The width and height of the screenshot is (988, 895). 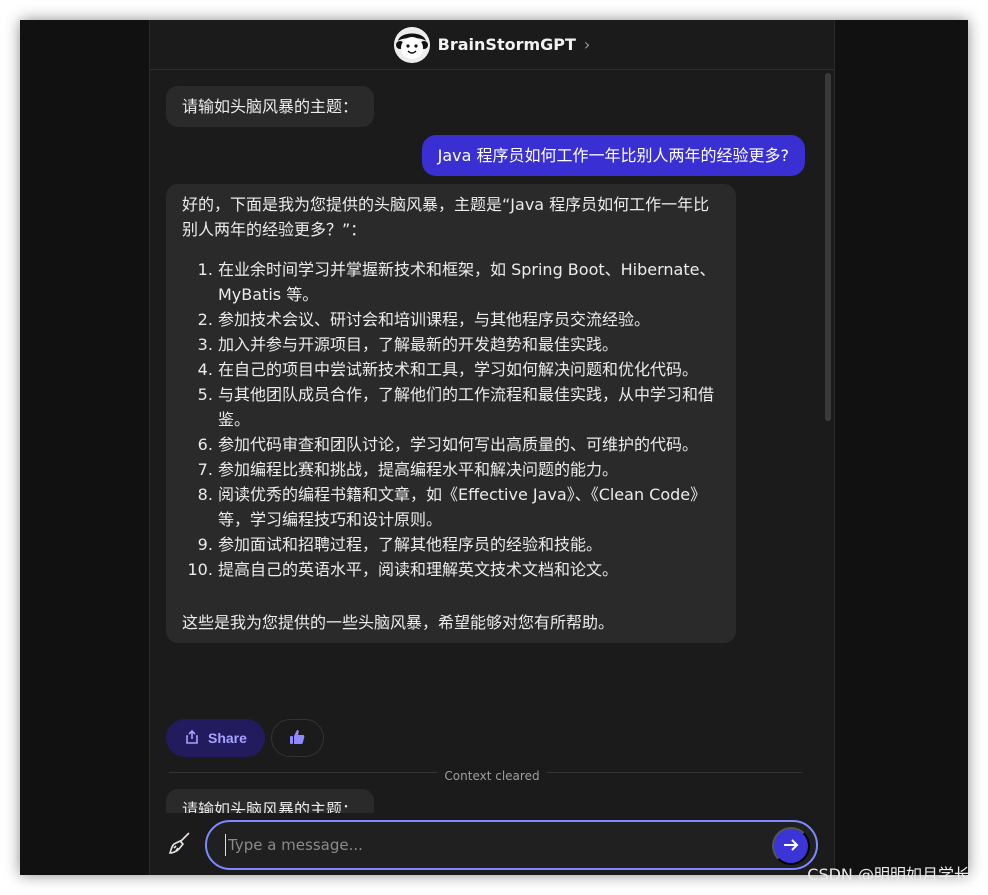 What do you see at coordinates (469, 407) in the screenshot?
I see `list-item: 与其他团队成员合作，了解他们的工作流程和最佳实践，从中学习和借鉴。` at bounding box center [469, 407].